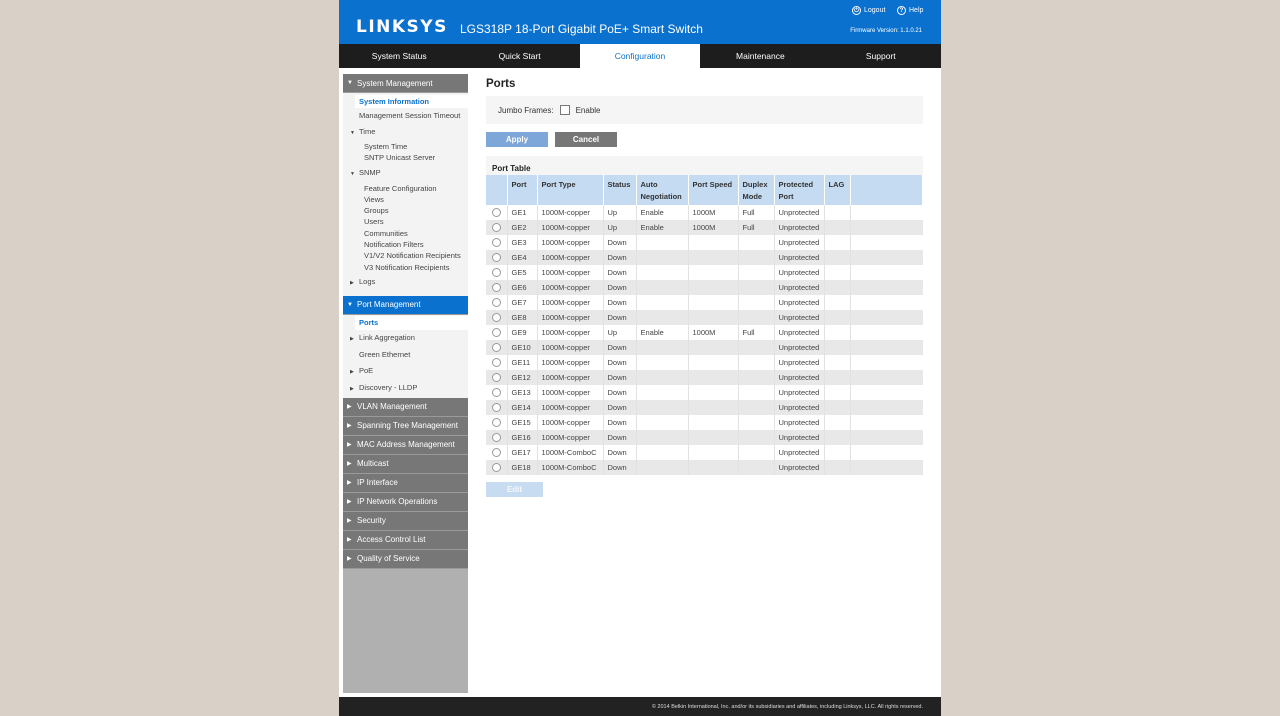 The width and height of the screenshot is (1280, 716). I want to click on sidebar-item-access-control-list: ▶ Access Control List, so click(405, 540).